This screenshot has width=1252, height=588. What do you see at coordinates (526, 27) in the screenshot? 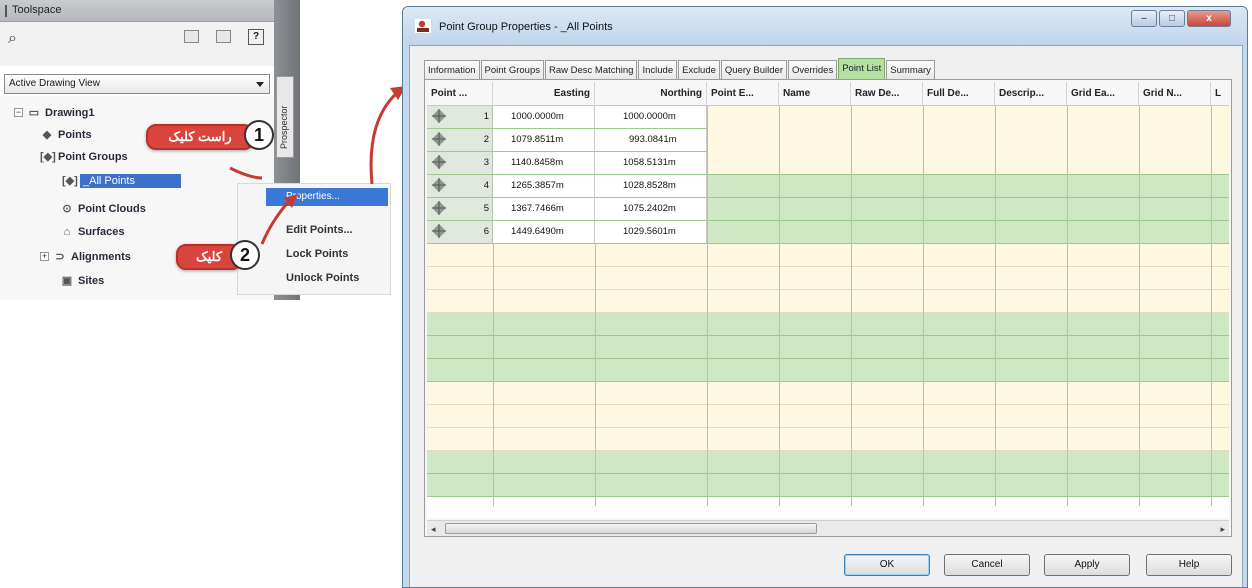
I see `dialog-title: Point Group Properties - _All Points` at bounding box center [526, 27].